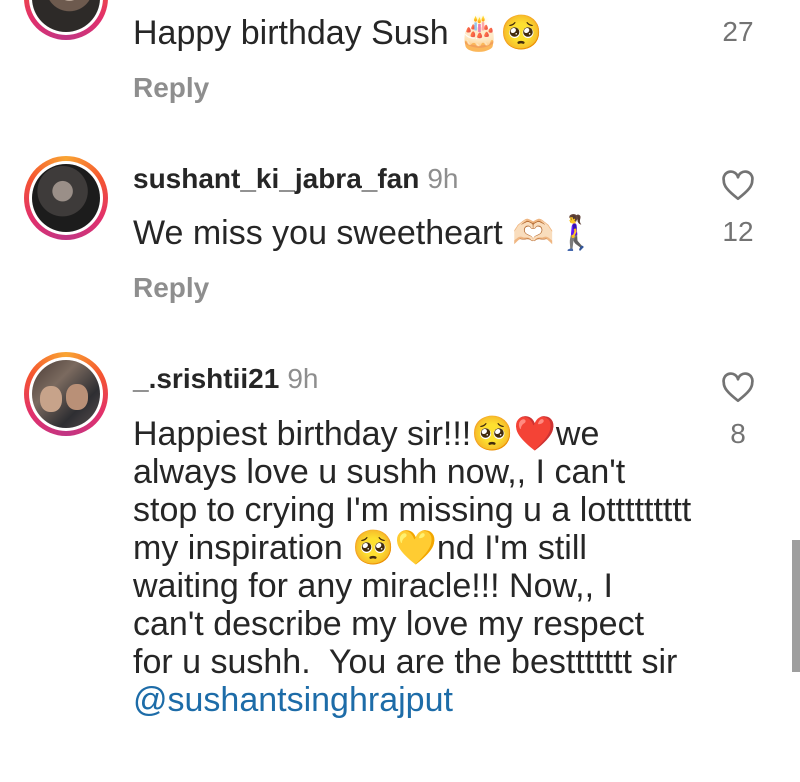 This screenshot has width=800, height=782. Describe the element at coordinates (738, 232) in the screenshot. I see `like-count: 12` at that location.